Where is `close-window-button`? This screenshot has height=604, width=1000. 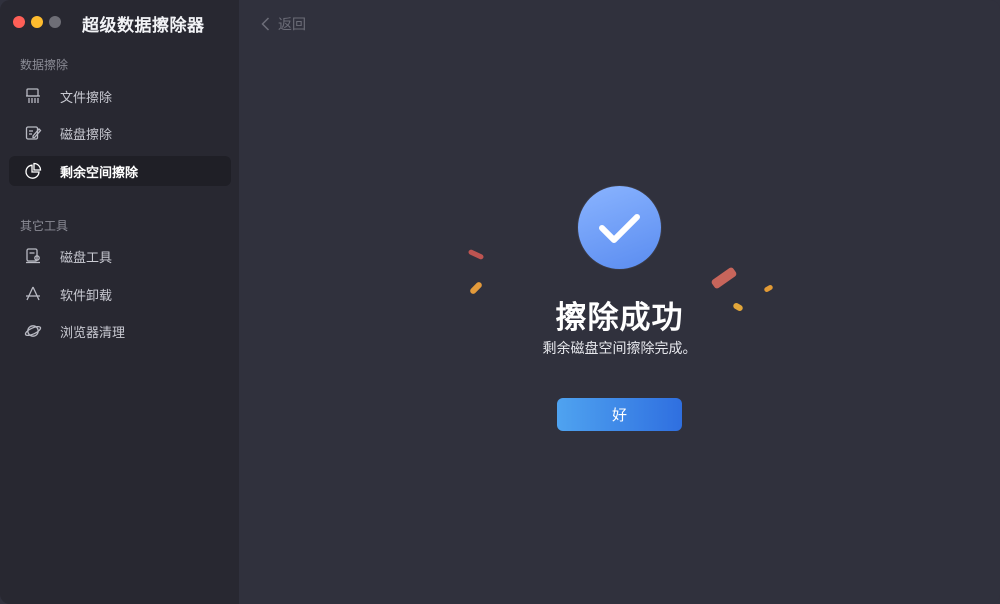
close-window-button is located at coordinates (19, 22).